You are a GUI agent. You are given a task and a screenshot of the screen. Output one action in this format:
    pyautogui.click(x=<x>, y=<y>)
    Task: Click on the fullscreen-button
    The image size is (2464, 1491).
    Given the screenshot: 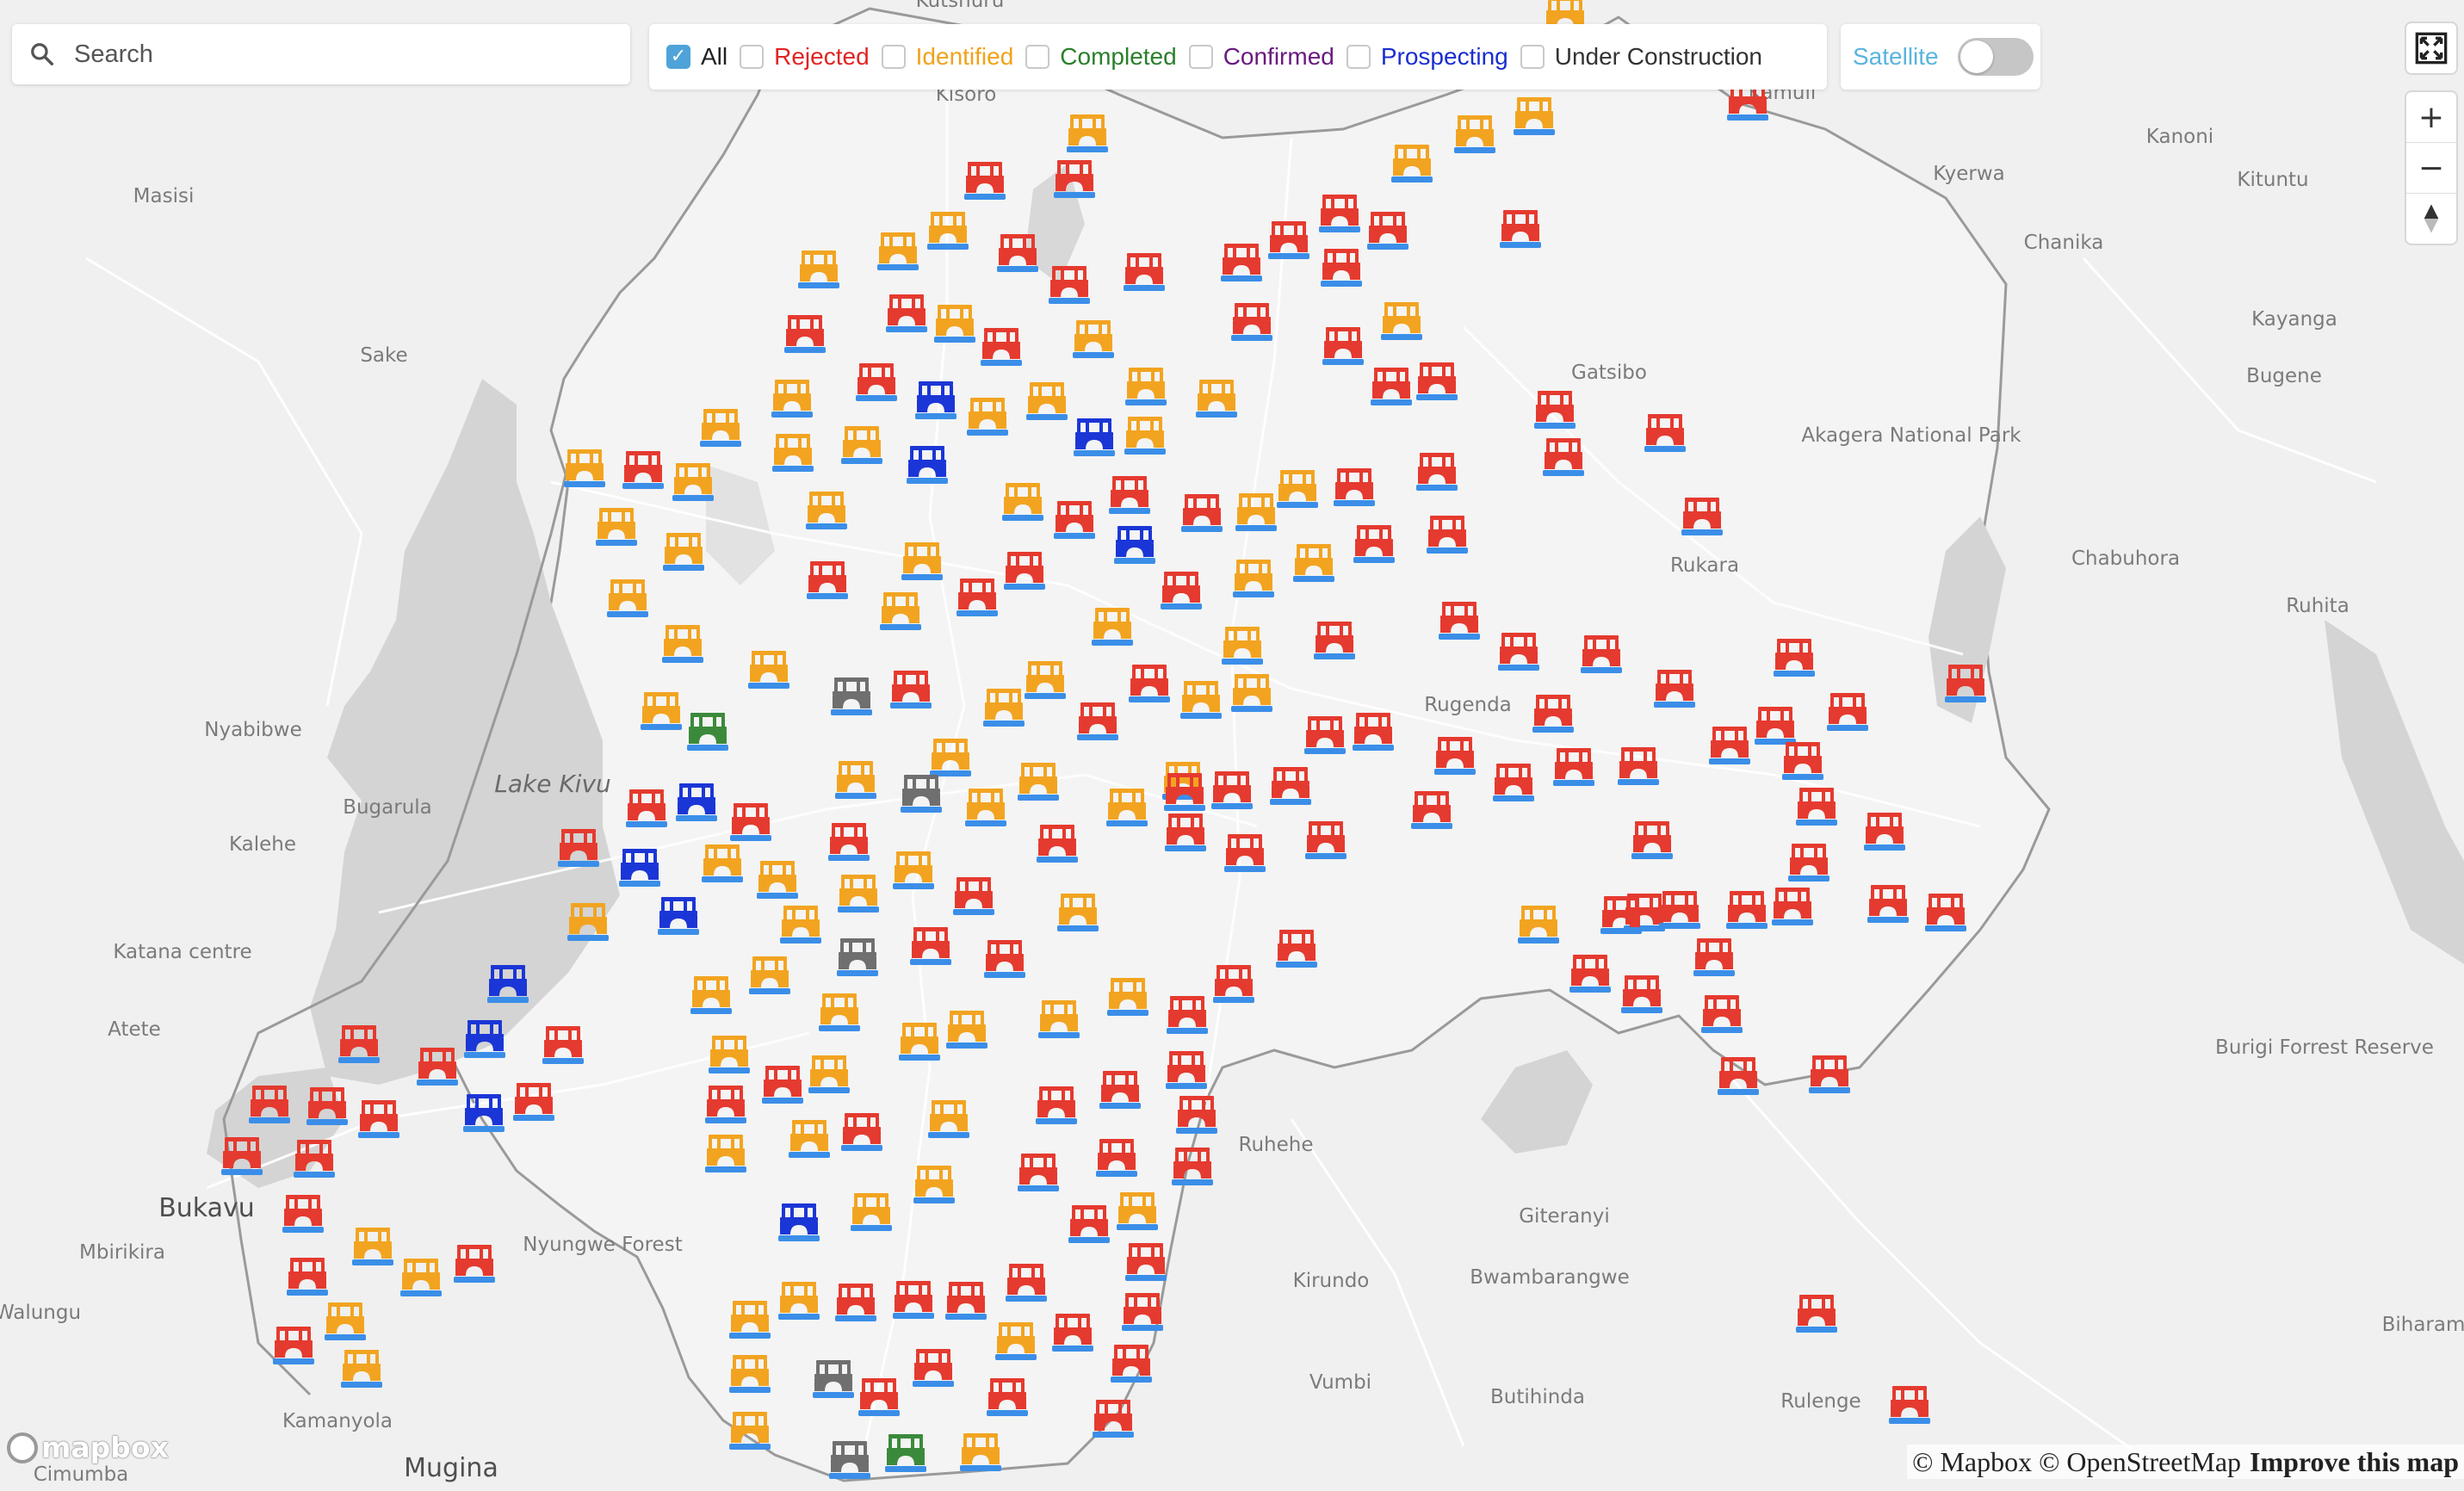 What is the action you would take?
    pyautogui.click(x=2431, y=48)
    